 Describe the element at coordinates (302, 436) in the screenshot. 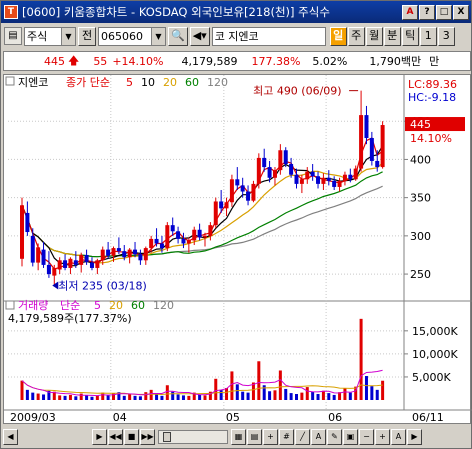

I see `trend-icon: ╱` at that location.